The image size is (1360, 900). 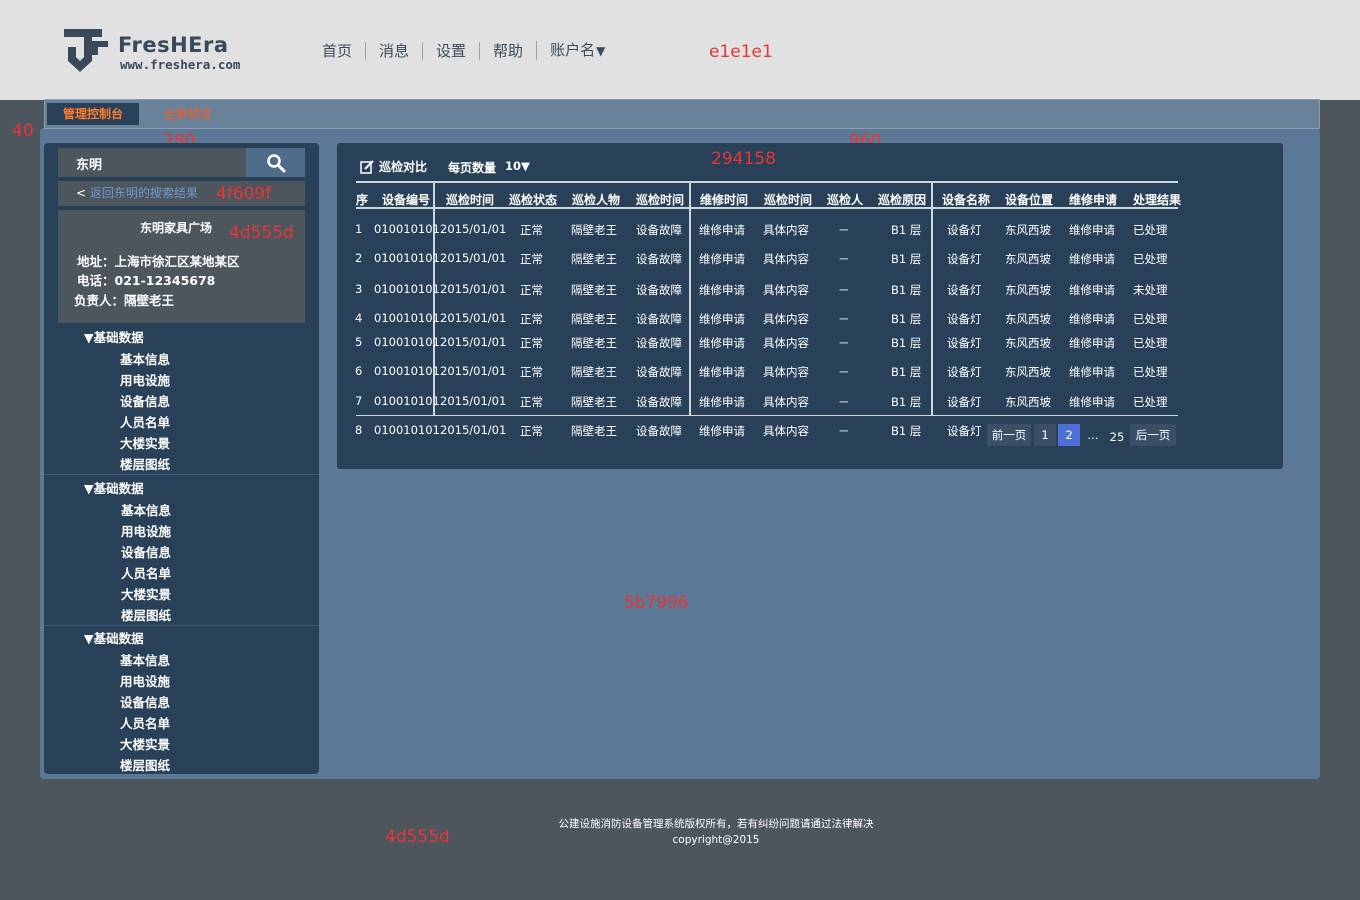 I want to click on table-cell: 7, so click(x=359, y=401).